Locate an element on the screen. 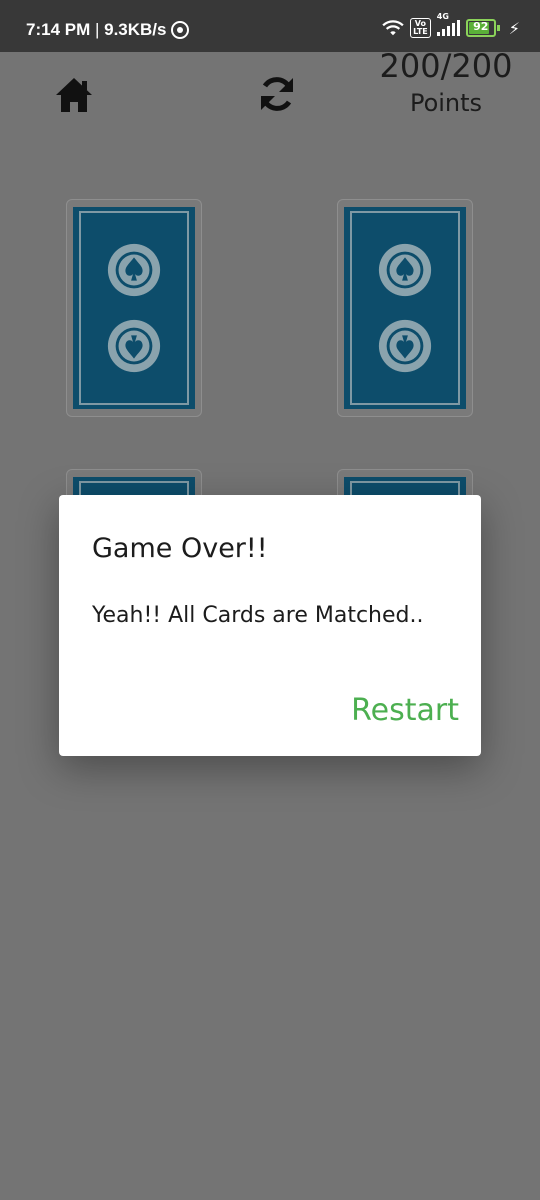 Image resolution: width=540 pixels, height=1200 pixels. dialog-title: Game Over!! is located at coordinates (180, 548).